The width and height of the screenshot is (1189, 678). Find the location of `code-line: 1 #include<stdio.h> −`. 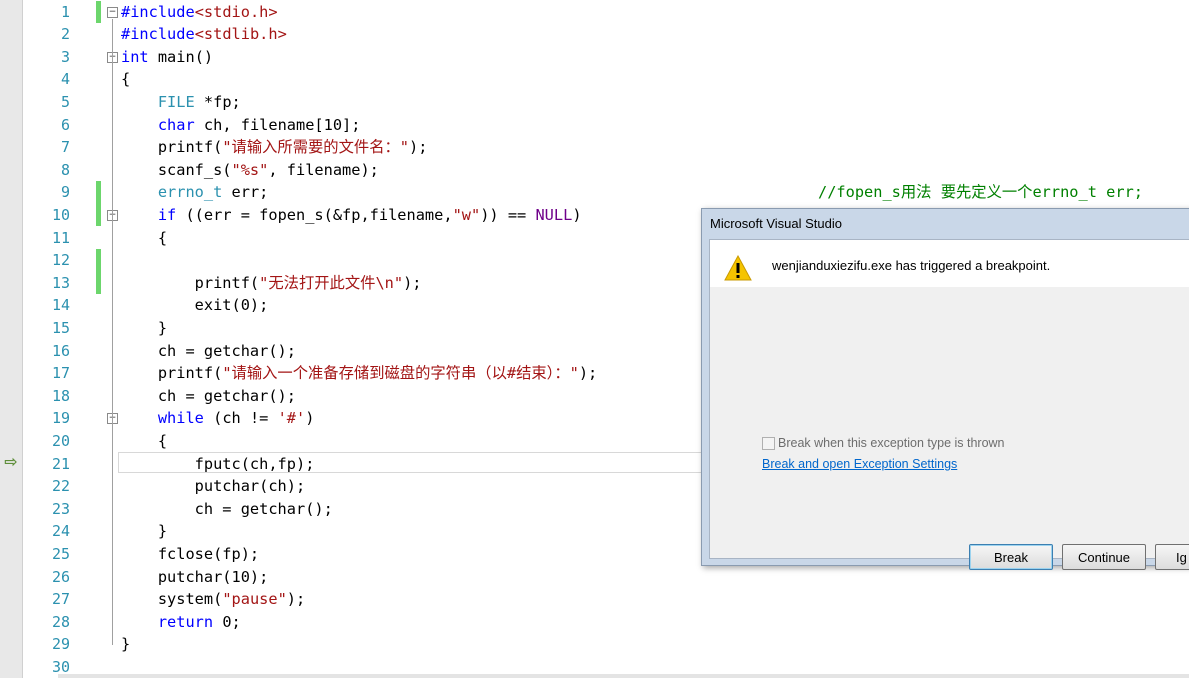

code-line: 1 #include<stdio.h> − is located at coordinates (605, 12).